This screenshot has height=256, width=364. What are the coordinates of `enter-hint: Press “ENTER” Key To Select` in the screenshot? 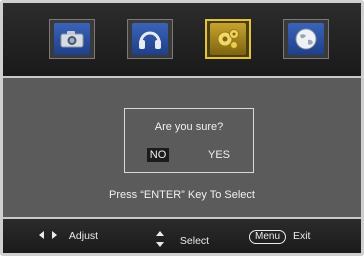 It's located at (182, 195).